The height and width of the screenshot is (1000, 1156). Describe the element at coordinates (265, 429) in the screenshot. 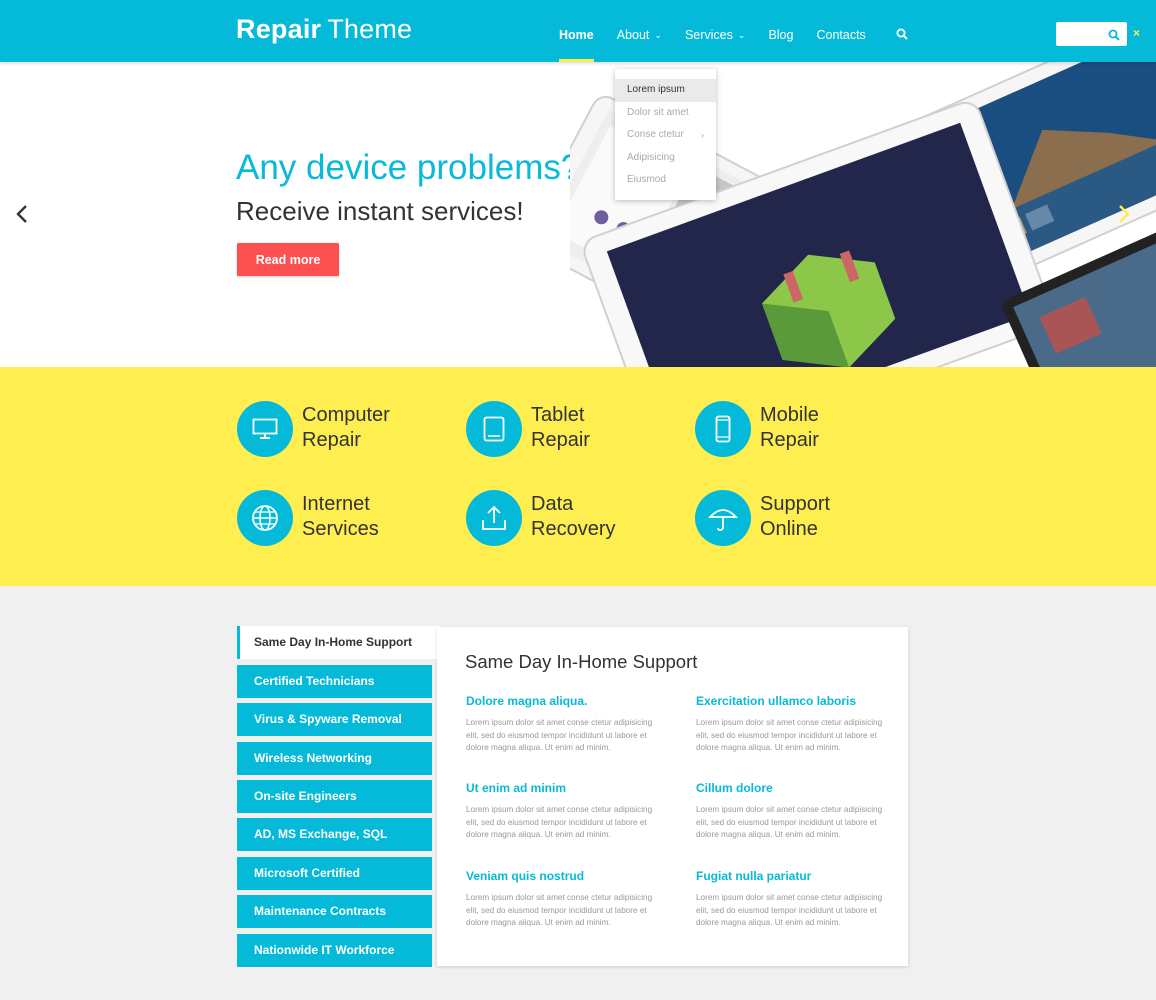

I see `monitor-icon` at that location.